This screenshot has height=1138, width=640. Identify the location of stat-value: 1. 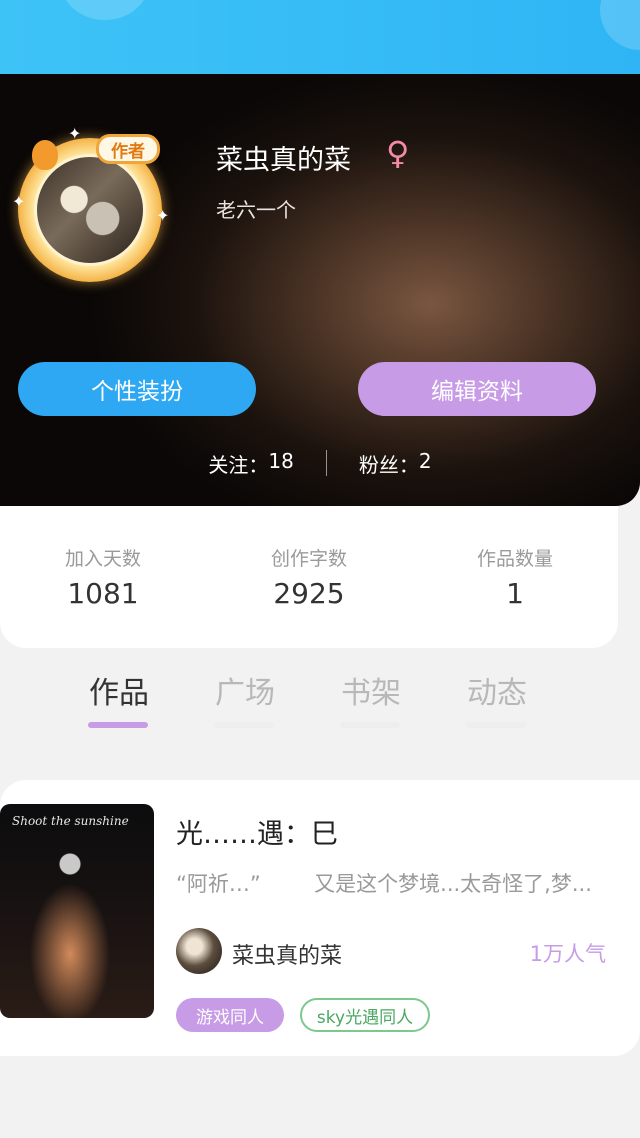
(515, 593).